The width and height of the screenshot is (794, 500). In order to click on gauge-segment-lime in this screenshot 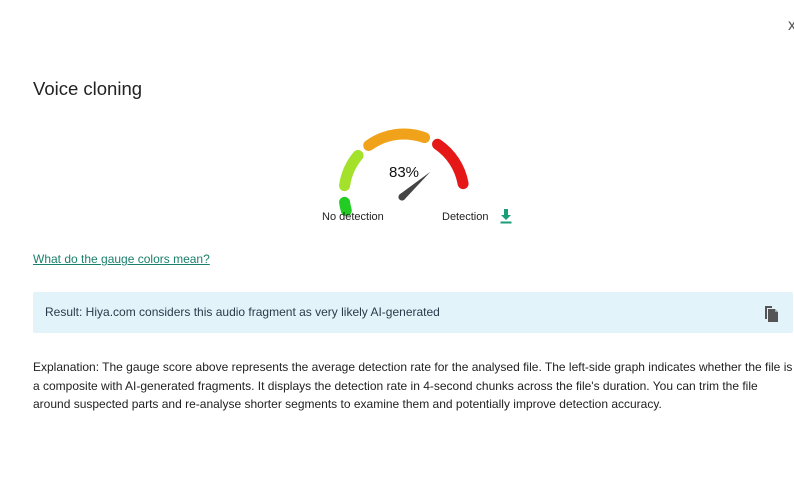, I will do `click(351, 170)`.